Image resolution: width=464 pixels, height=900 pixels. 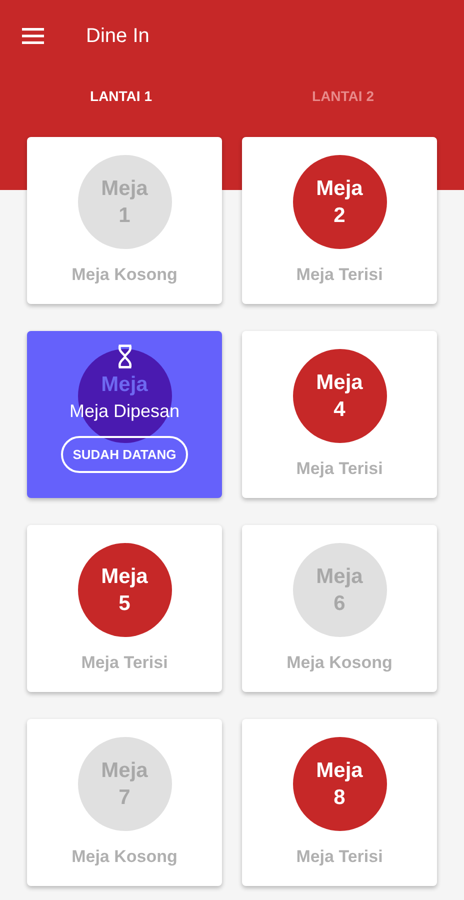 I want to click on table-card: Meja 8 Meja Terisi, so click(x=339, y=802).